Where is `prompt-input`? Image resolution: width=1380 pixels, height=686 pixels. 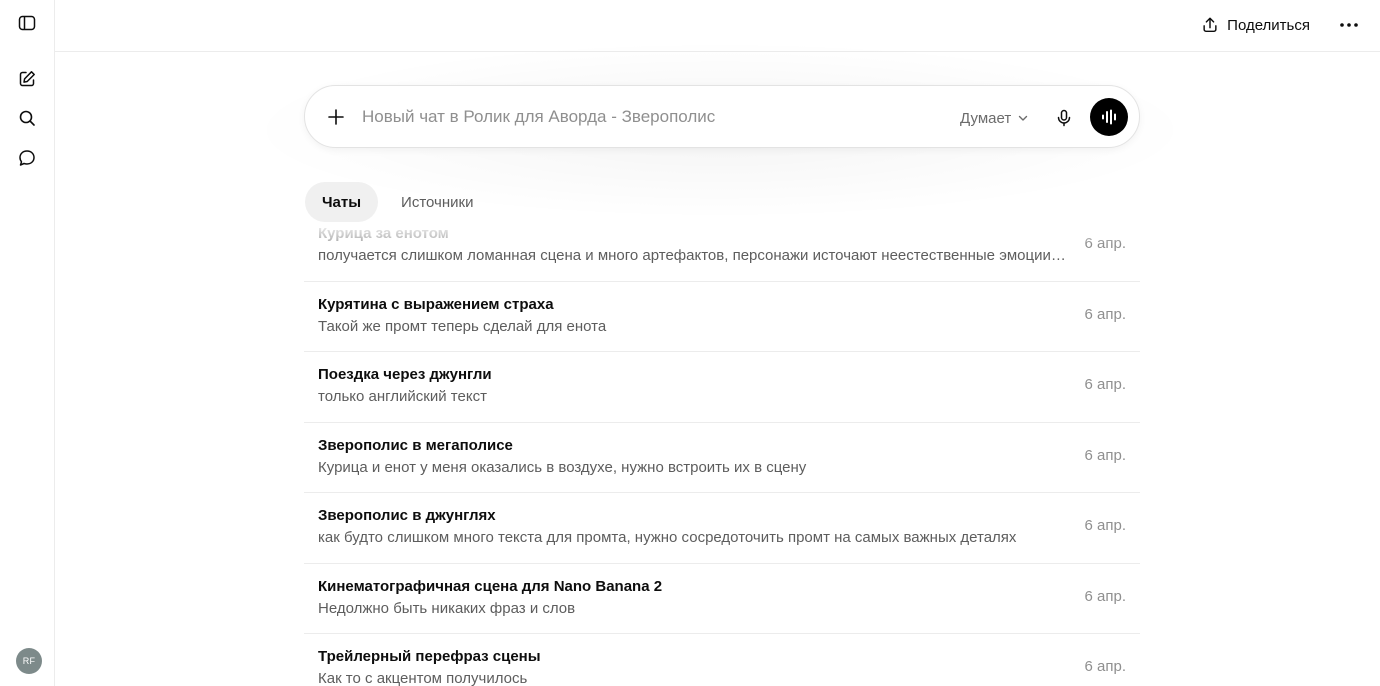 prompt-input is located at coordinates (642, 117).